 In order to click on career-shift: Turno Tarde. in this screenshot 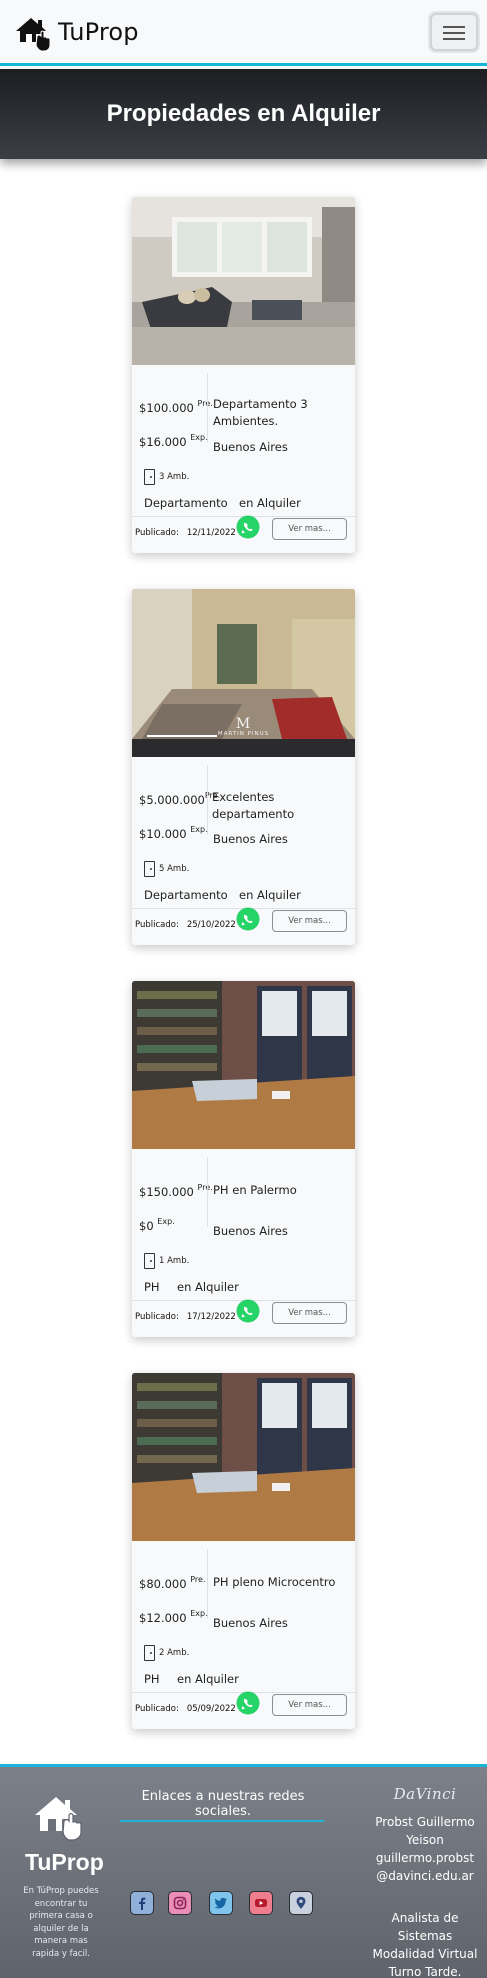, I will do `click(425, 1971)`.